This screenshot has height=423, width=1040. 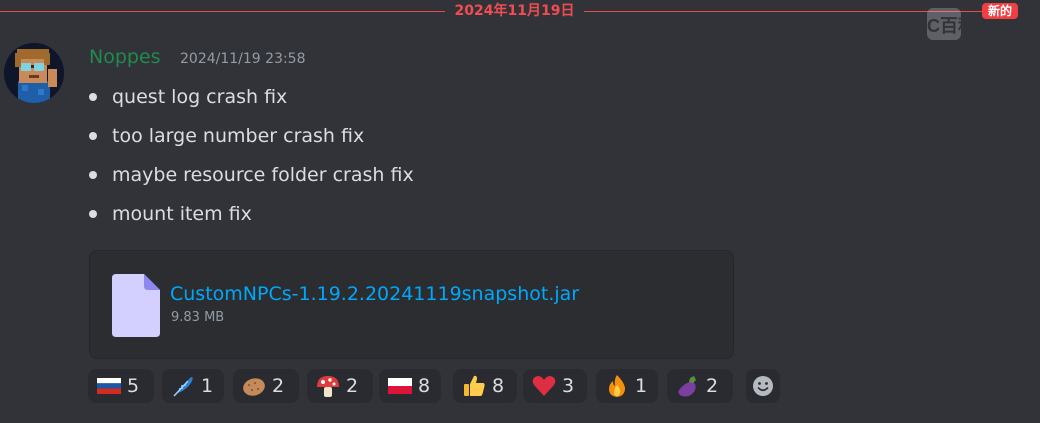 I want to click on fire-icon, so click(x=617, y=386).